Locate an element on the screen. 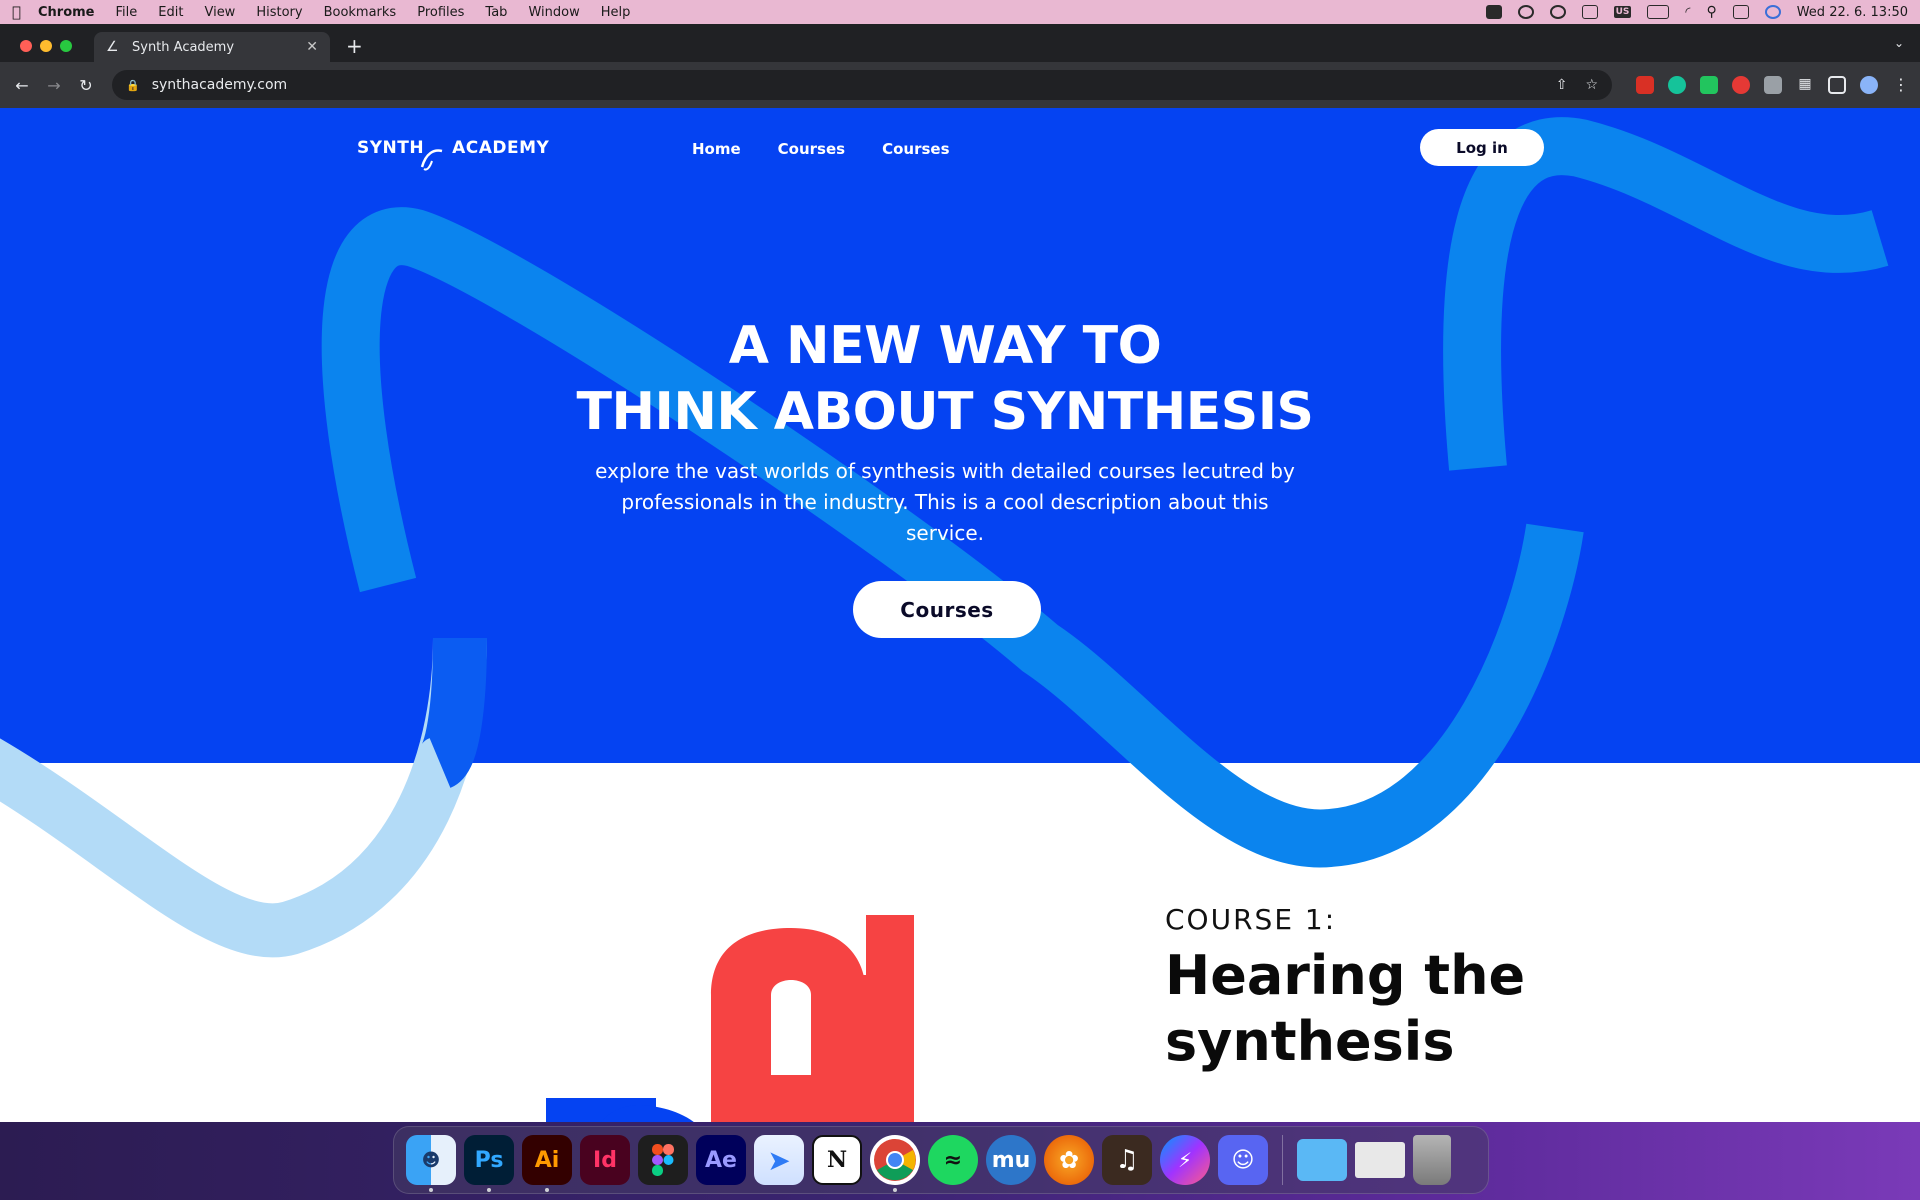 The image size is (1920, 1200). input-source-indicator: US is located at coordinates (1622, 12).